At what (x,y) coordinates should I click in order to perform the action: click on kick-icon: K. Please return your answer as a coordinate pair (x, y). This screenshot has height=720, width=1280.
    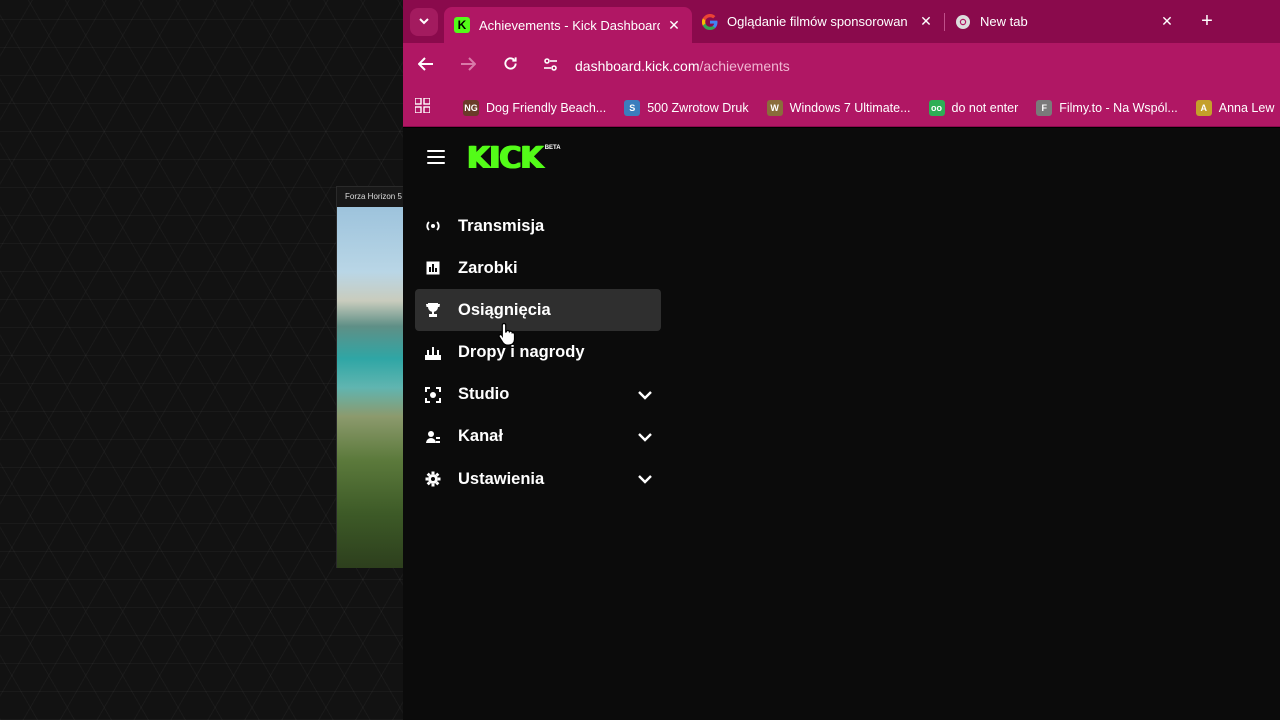
    Looking at the image, I should click on (462, 25).